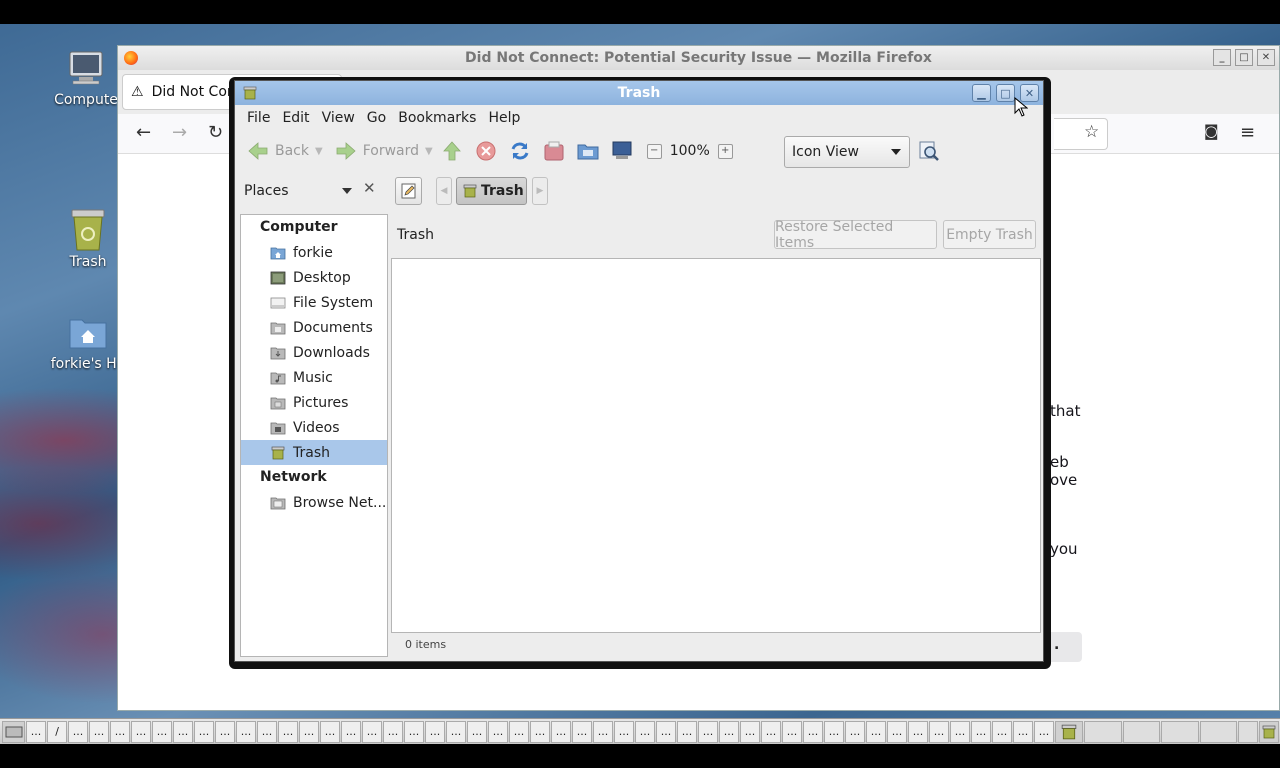  What do you see at coordinates (989, 234) in the screenshot?
I see `empty-trash-button: Empty Trash` at bounding box center [989, 234].